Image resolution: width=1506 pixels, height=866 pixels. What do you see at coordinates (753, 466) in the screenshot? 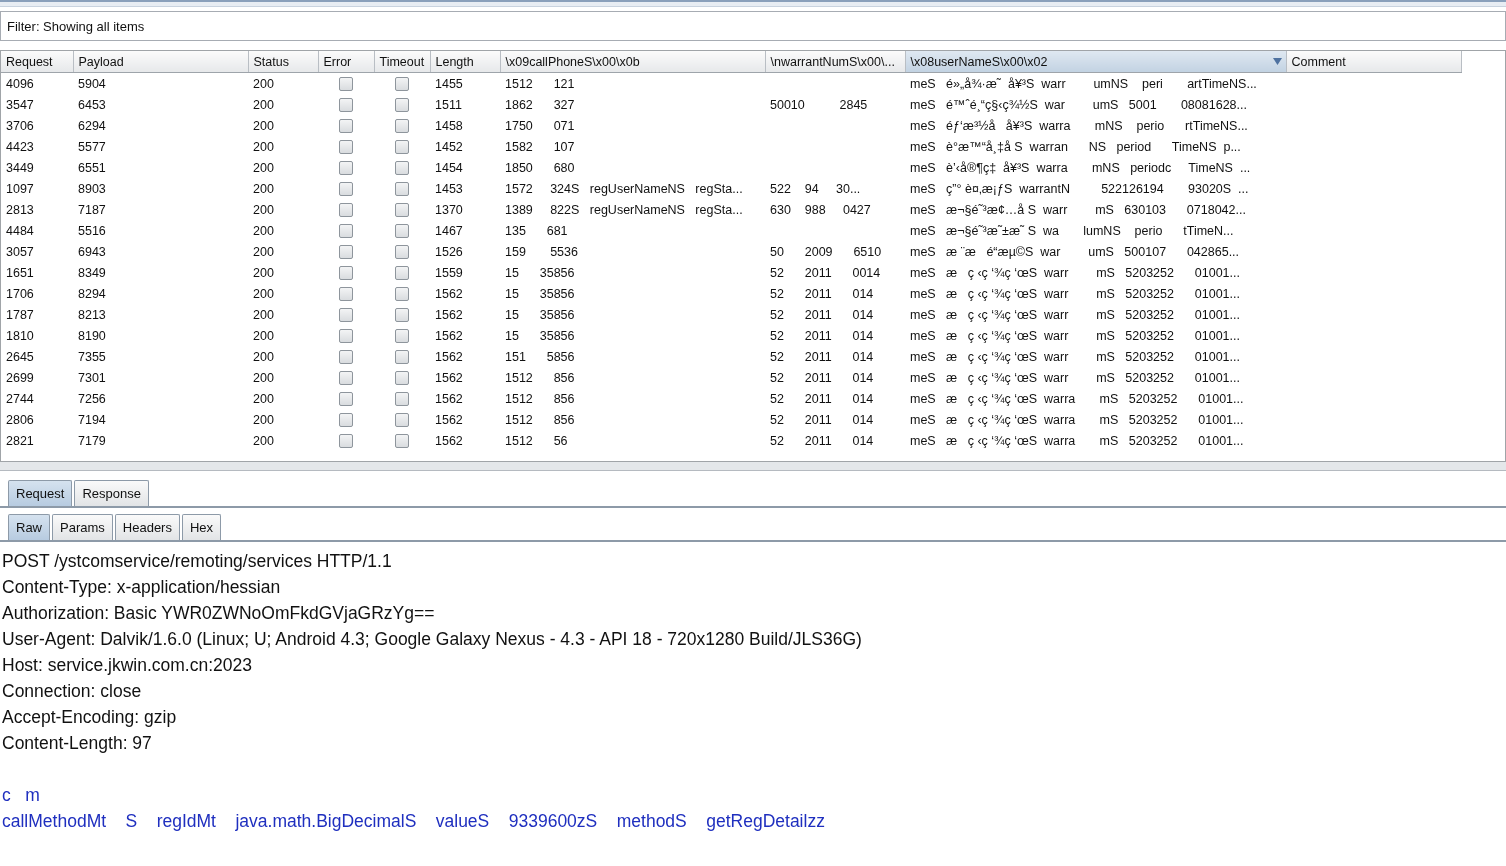
I see `horizontal-scrollbar` at bounding box center [753, 466].